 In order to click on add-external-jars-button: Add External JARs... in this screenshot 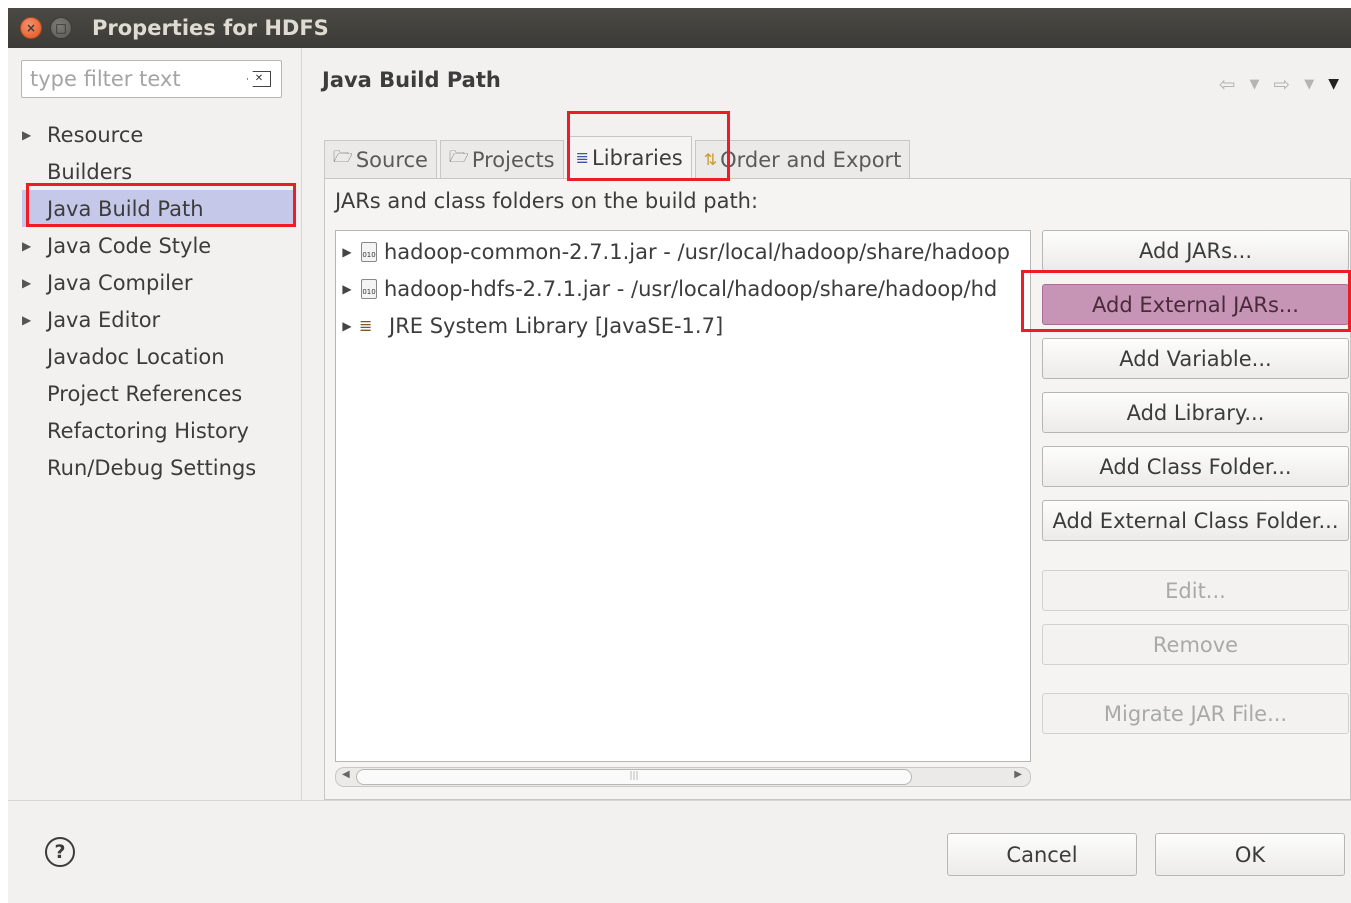, I will do `click(1195, 304)`.